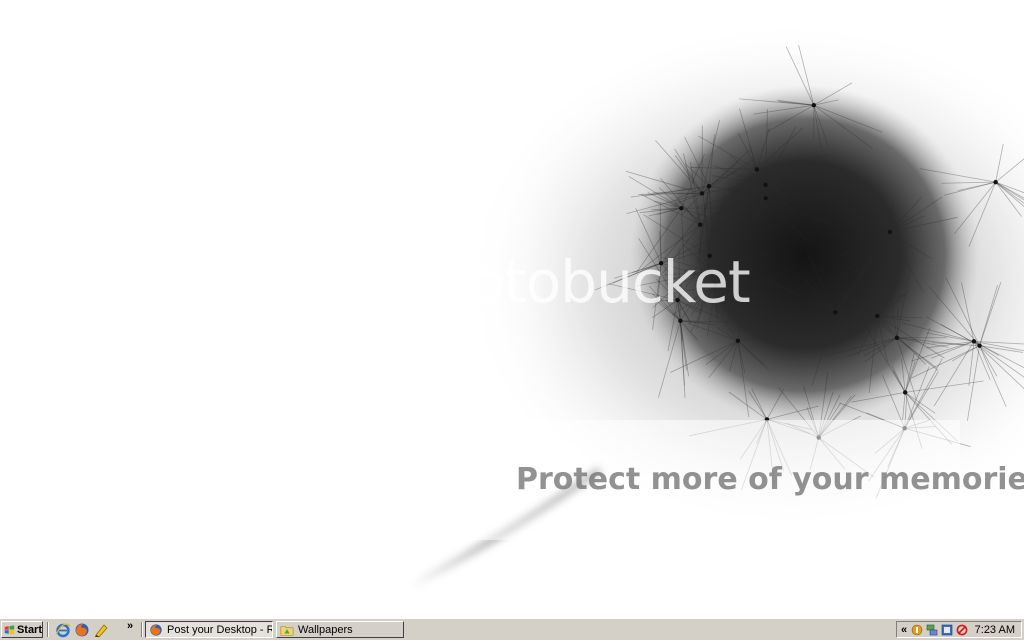  I want to click on start-button: Start, so click(22, 629).